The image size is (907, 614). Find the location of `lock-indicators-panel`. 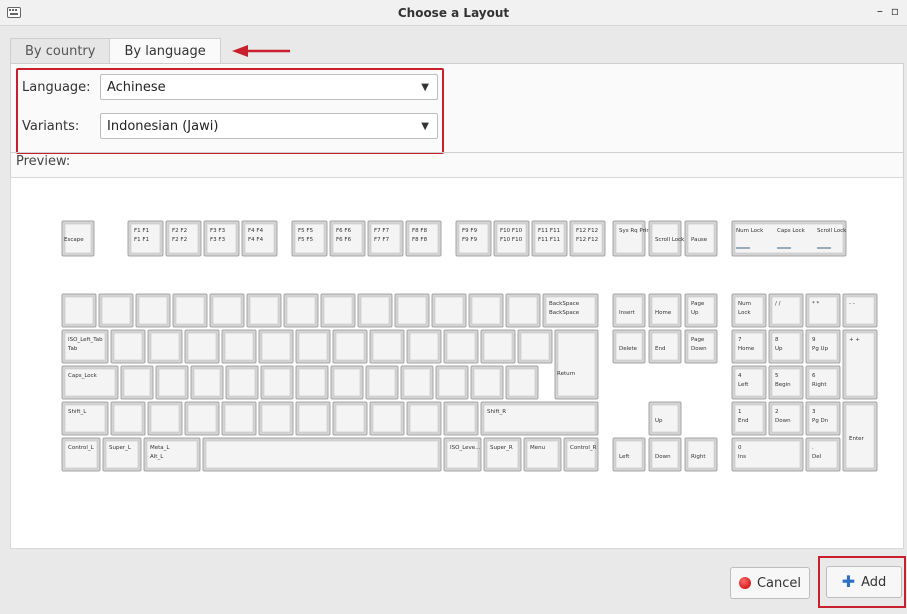

lock-indicators-panel is located at coordinates (789, 238).